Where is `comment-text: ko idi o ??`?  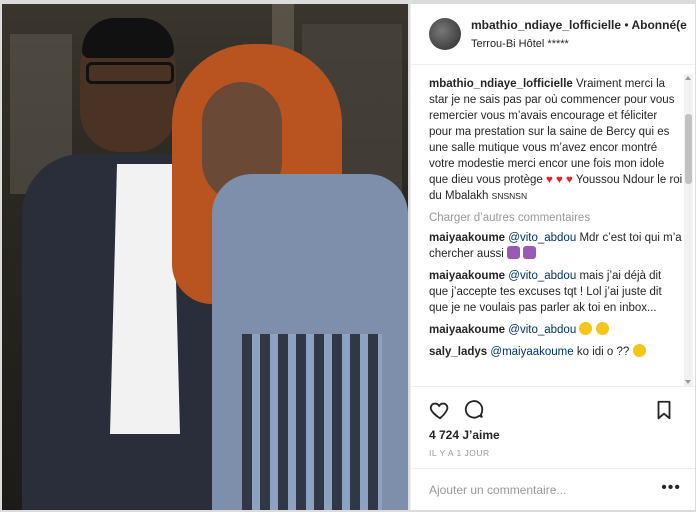
comment-text: ko idi o ?? is located at coordinates (603, 352).